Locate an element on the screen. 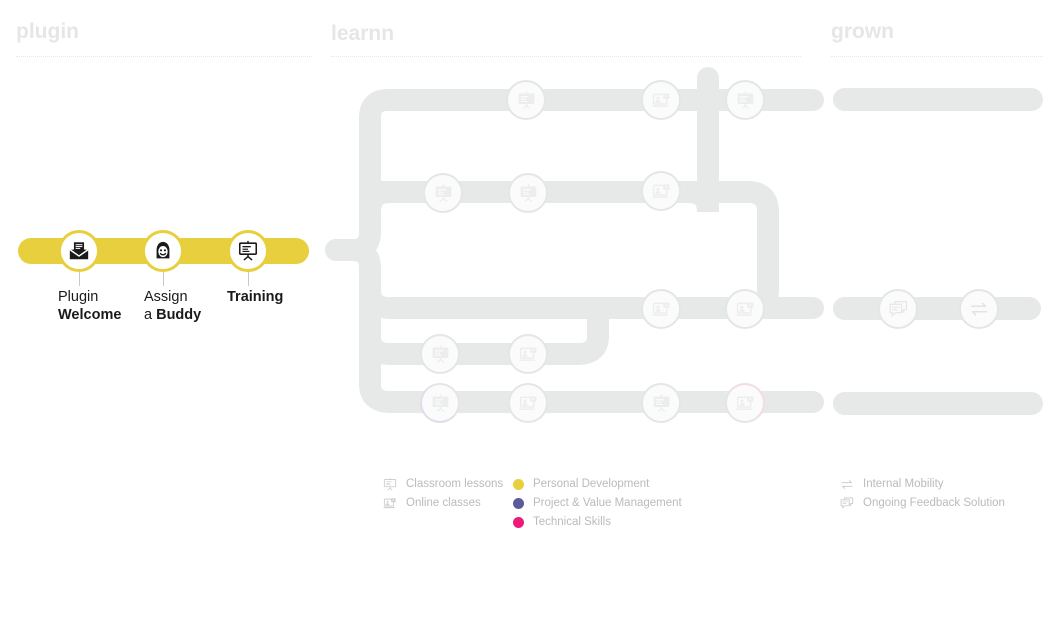  plugin-label-buddy: Assign a Buddy is located at coordinates (172, 306).